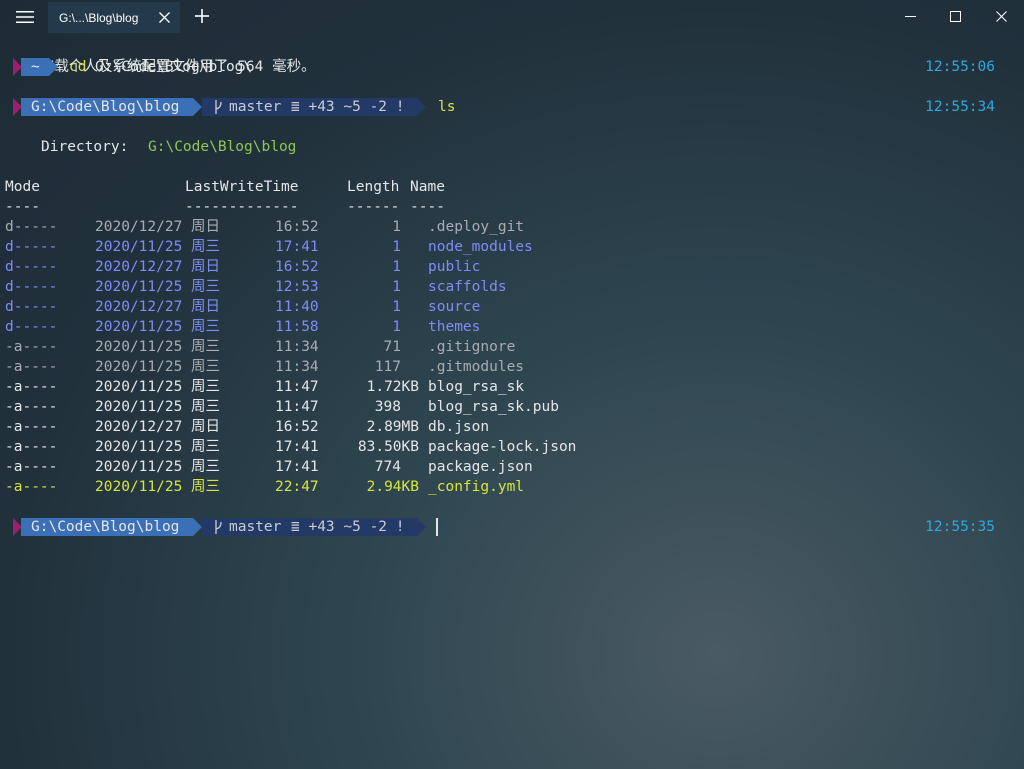  What do you see at coordinates (512, 207) in the screenshot?
I see `table-header-rule: ---- ------------- ------ ----` at bounding box center [512, 207].